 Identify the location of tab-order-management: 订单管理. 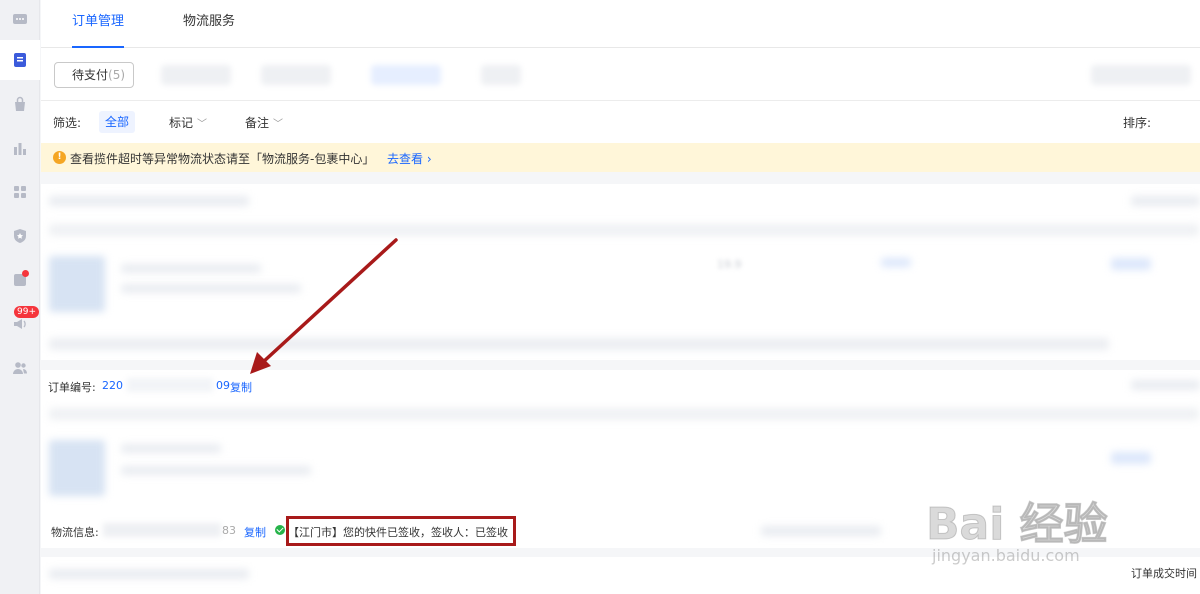
(98, 24).